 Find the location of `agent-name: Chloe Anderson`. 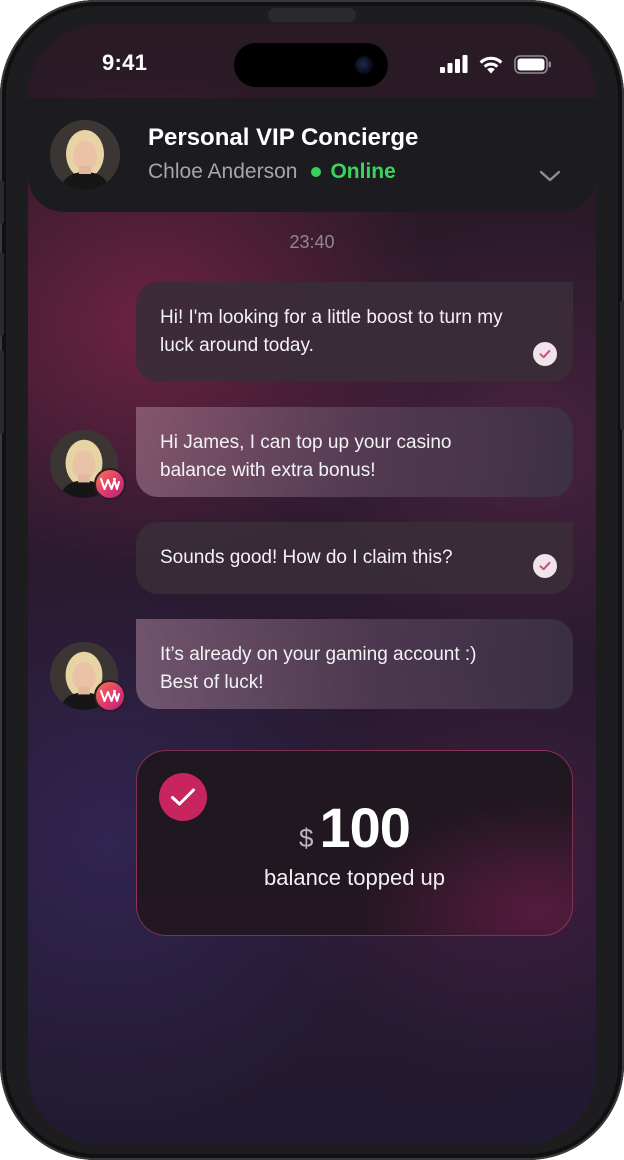

agent-name: Chloe Anderson is located at coordinates (223, 171).